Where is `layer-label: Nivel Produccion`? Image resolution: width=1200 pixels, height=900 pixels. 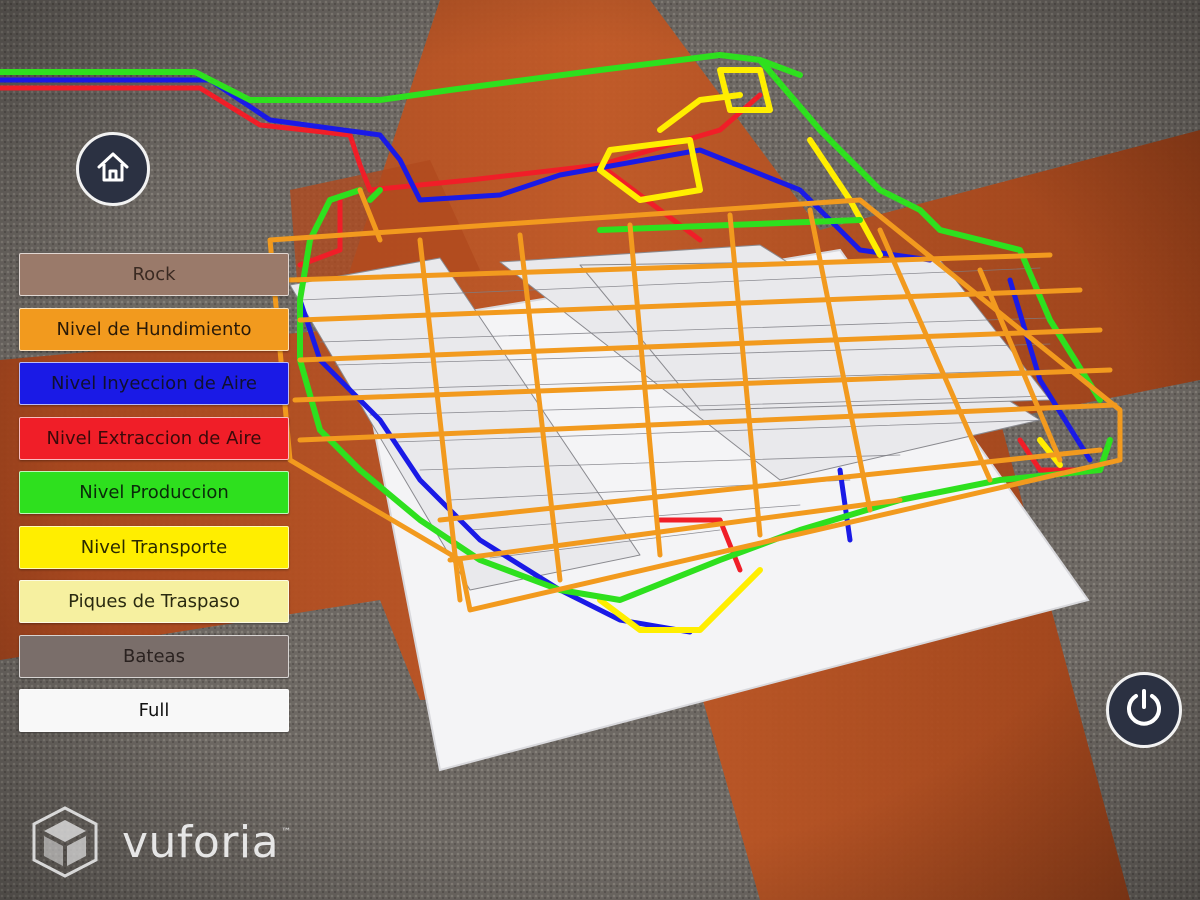 layer-label: Nivel Produccion is located at coordinates (154, 492).